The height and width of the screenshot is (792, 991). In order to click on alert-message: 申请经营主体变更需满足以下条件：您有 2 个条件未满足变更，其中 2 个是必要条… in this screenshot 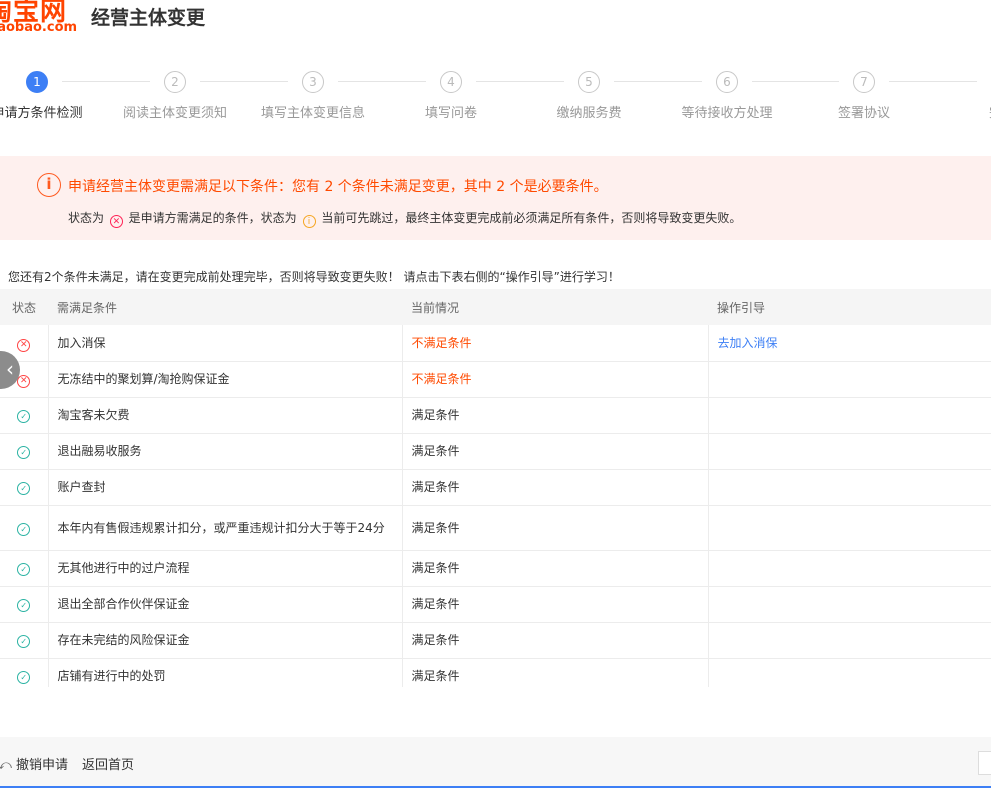, I will do `click(338, 187)`.